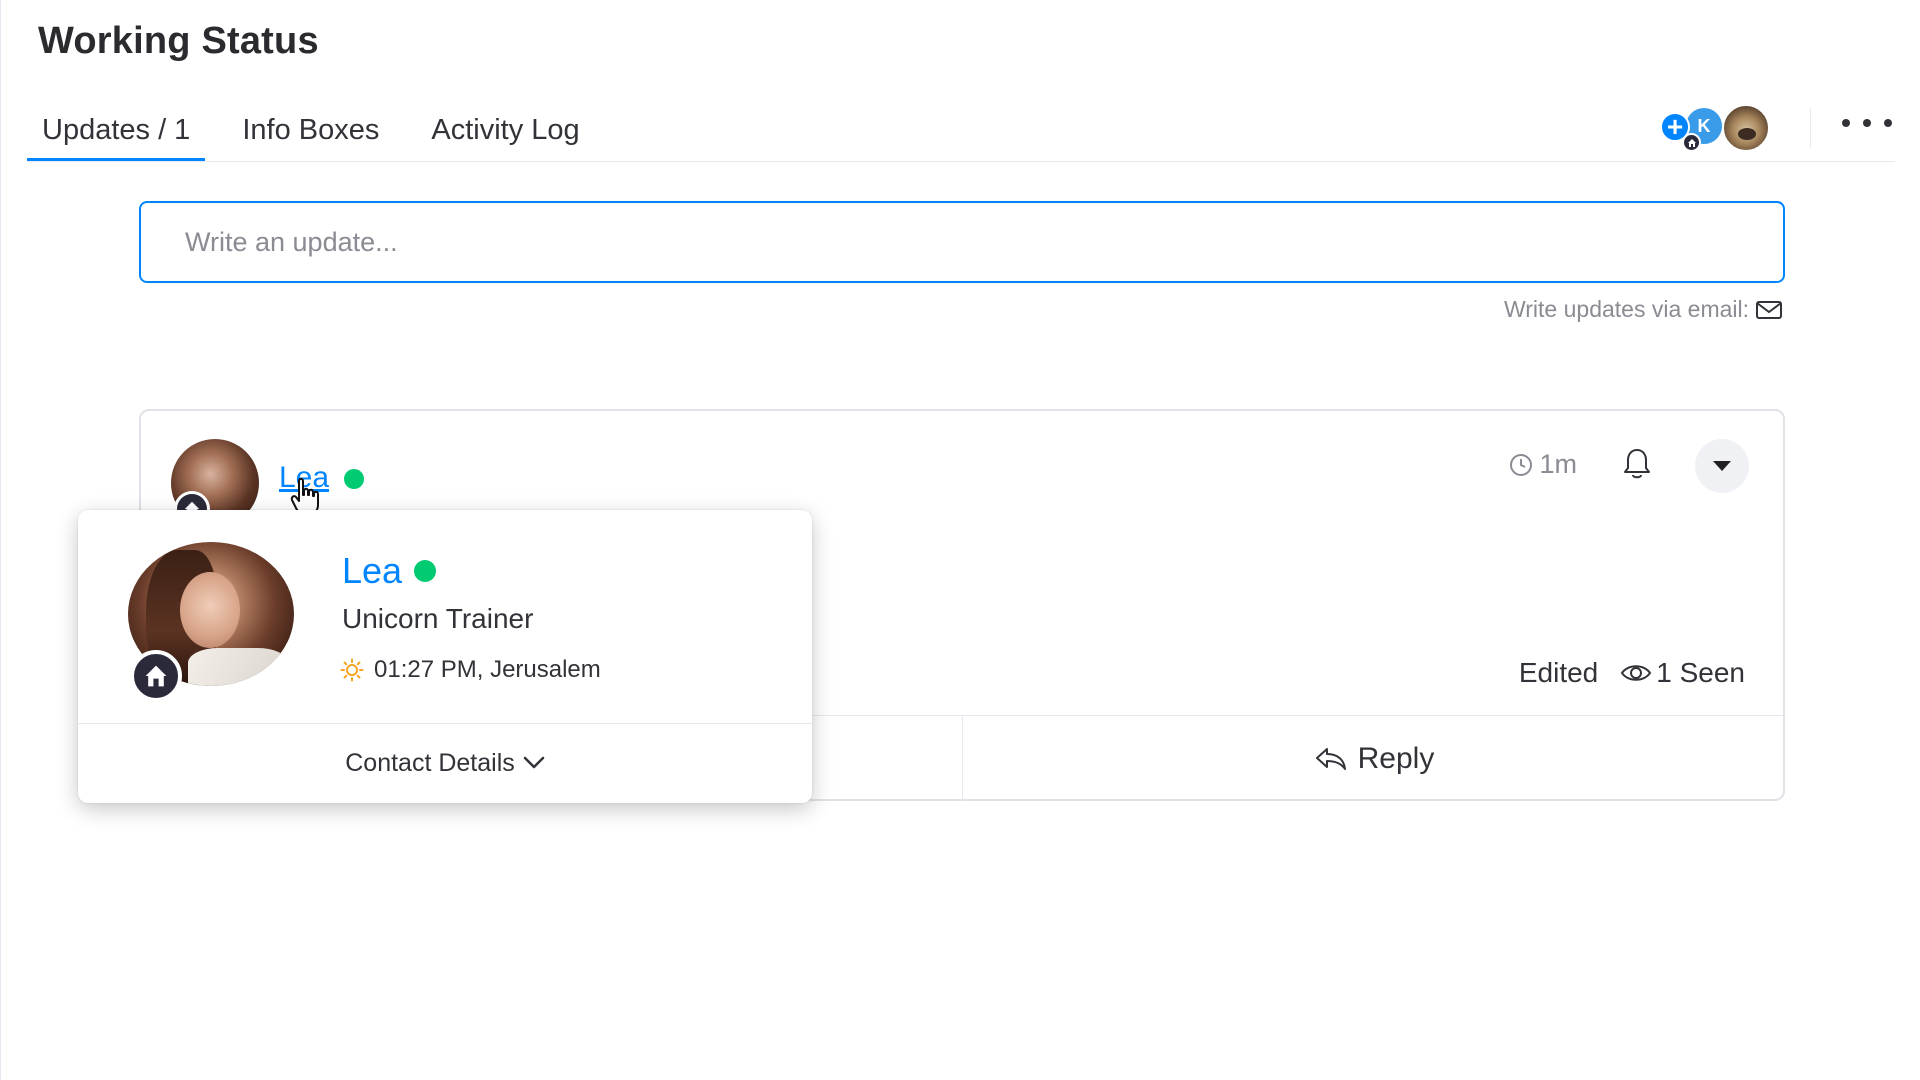  What do you see at coordinates (352, 670) in the screenshot?
I see `sun-icon` at bounding box center [352, 670].